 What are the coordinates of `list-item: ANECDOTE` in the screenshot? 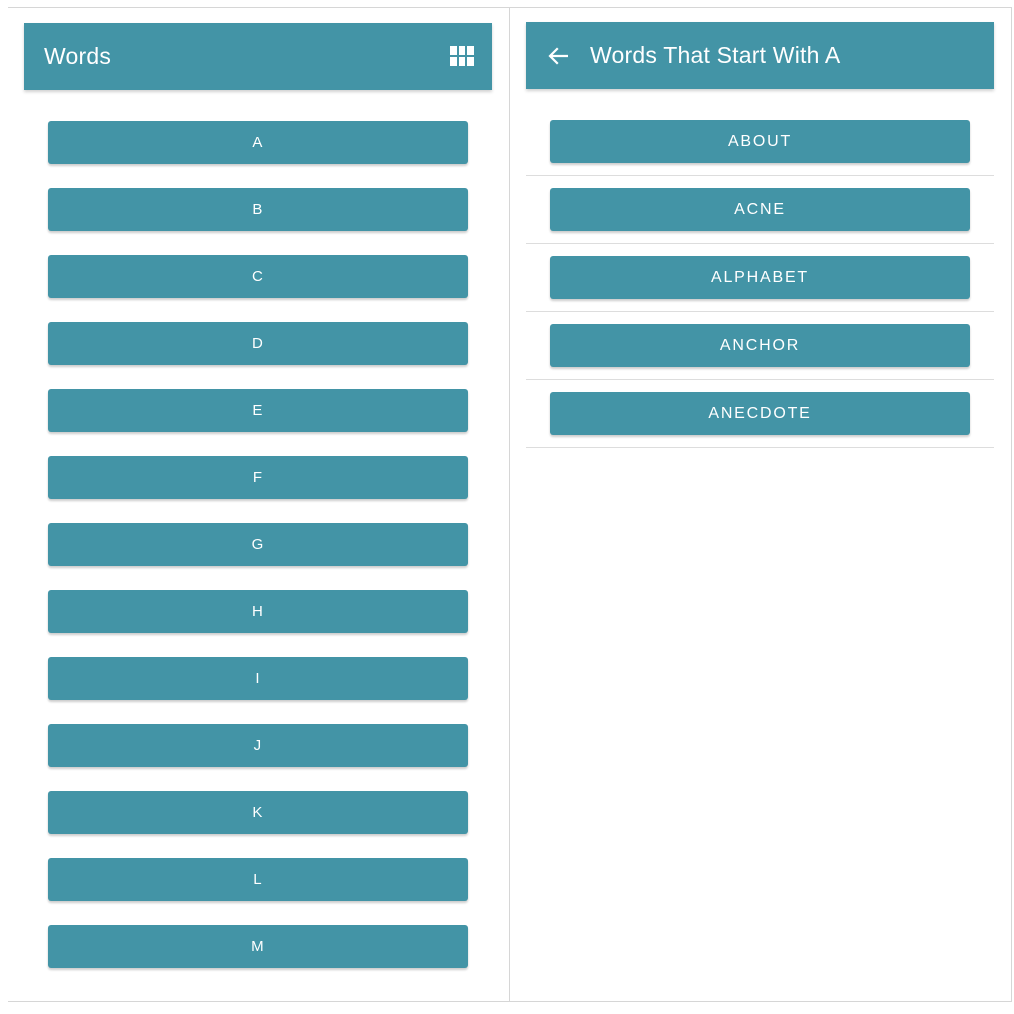 It's located at (760, 414).